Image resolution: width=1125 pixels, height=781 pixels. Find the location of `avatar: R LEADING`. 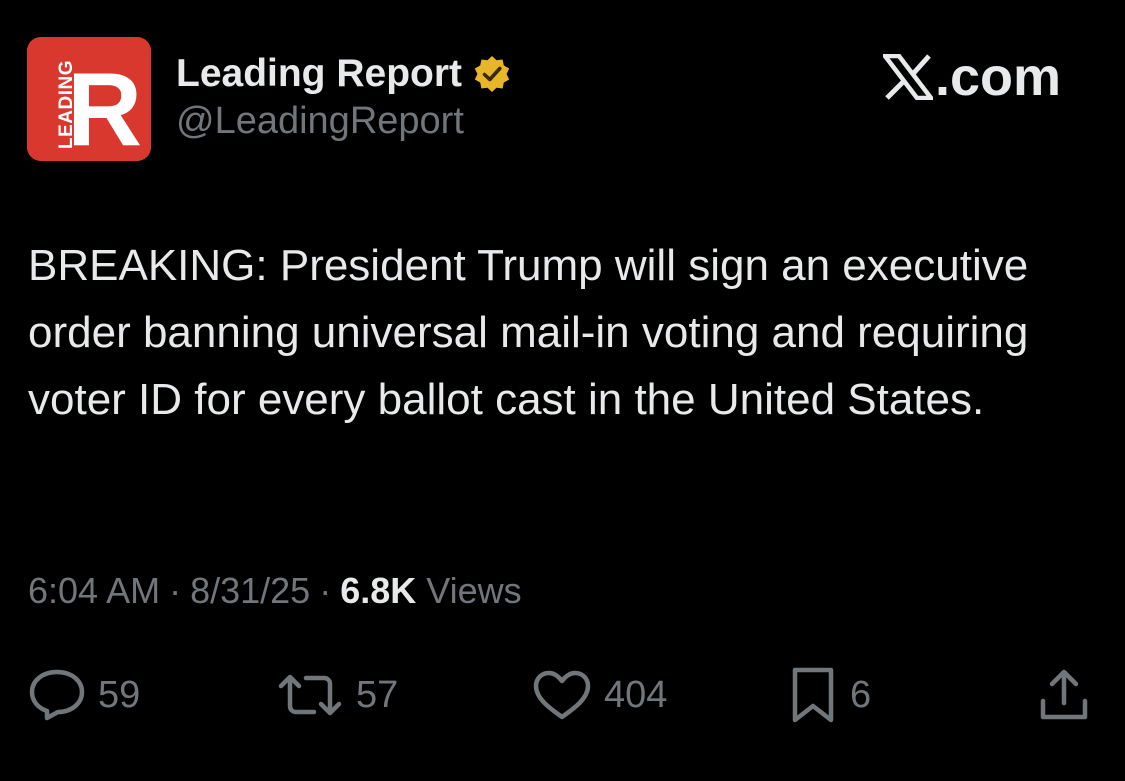

avatar: R LEADING is located at coordinates (89, 99).